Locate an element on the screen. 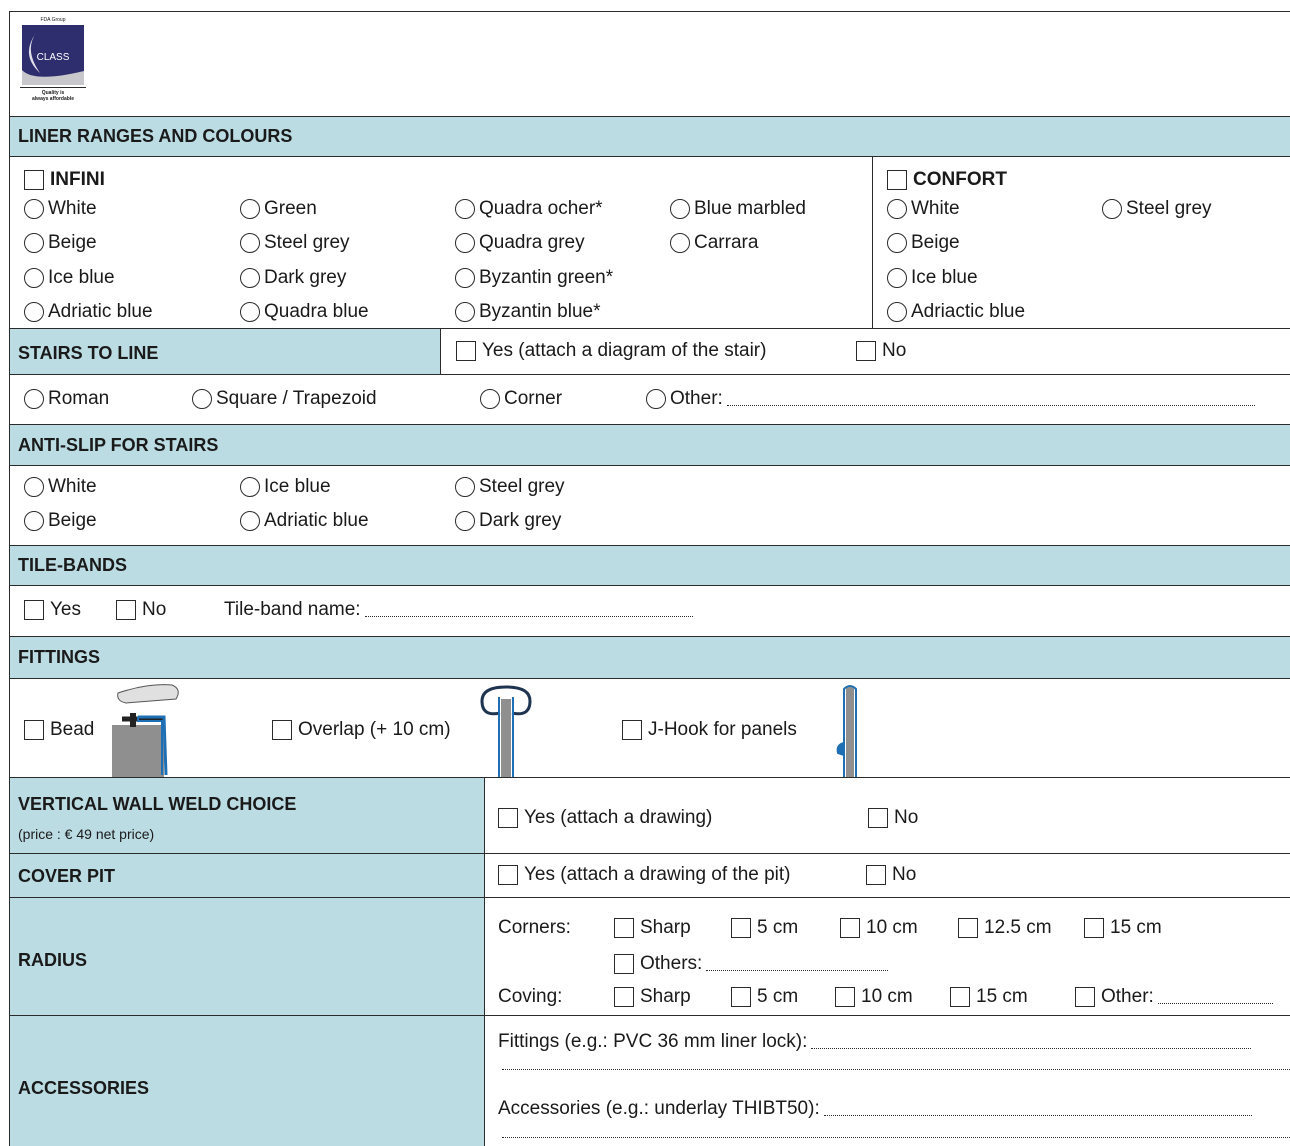 This screenshot has height=1146, width=1290. confort-option: Ice blue is located at coordinates (932, 278).